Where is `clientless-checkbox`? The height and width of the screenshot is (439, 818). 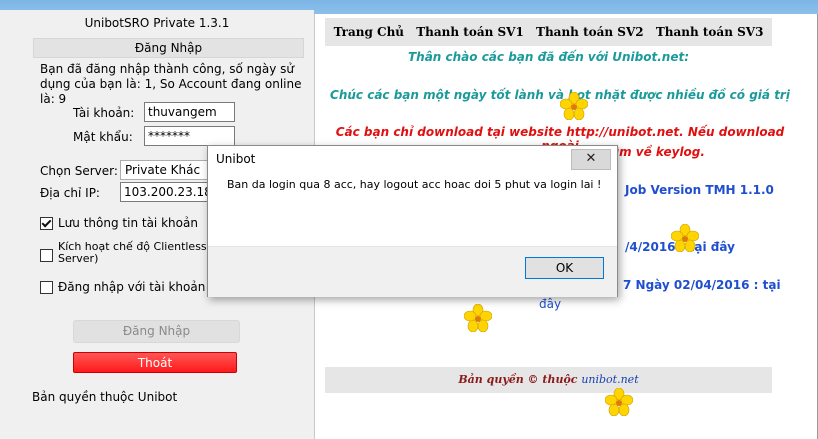 clientless-checkbox is located at coordinates (46, 255).